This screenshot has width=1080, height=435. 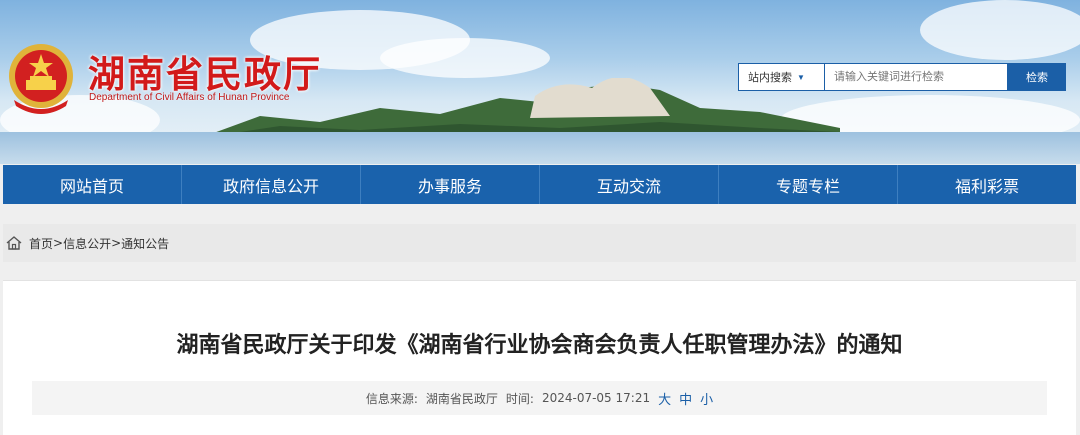 What do you see at coordinates (145, 243) in the screenshot?
I see `breadcrumb-item-notices: 通知公告` at bounding box center [145, 243].